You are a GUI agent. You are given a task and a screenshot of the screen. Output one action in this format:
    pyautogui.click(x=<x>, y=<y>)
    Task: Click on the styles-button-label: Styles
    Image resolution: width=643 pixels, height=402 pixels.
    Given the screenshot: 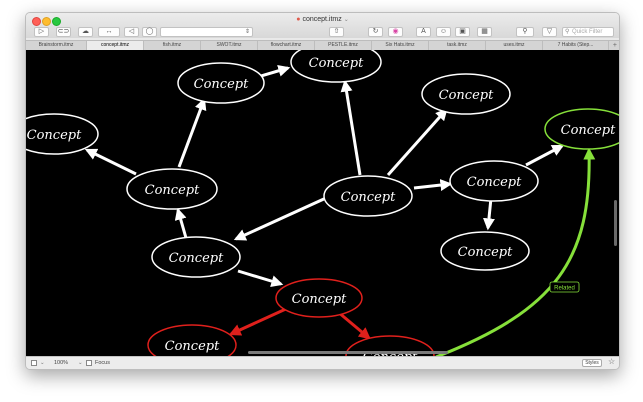 What is the action you would take?
    pyautogui.click(x=592, y=363)
    